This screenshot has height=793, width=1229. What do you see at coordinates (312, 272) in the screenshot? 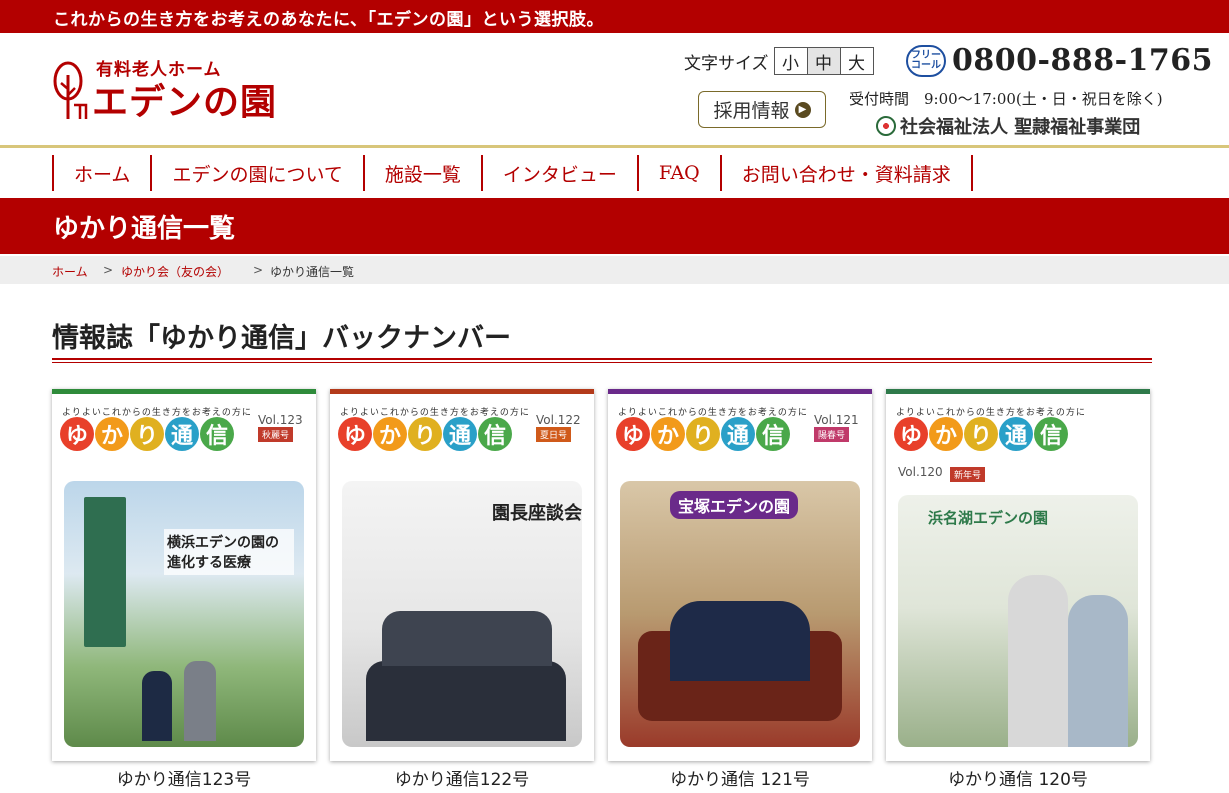
I see `breadcrumb-current: ゆかり通信一覧` at bounding box center [312, 272].